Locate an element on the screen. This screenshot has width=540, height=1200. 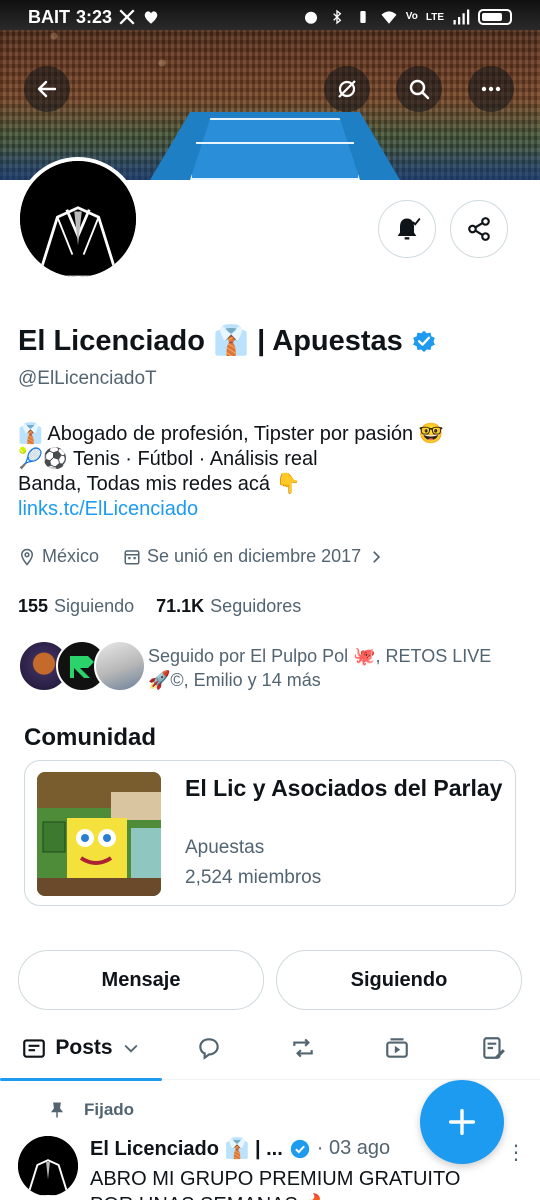
banner-court-inner is located at coordinates (275, 149).